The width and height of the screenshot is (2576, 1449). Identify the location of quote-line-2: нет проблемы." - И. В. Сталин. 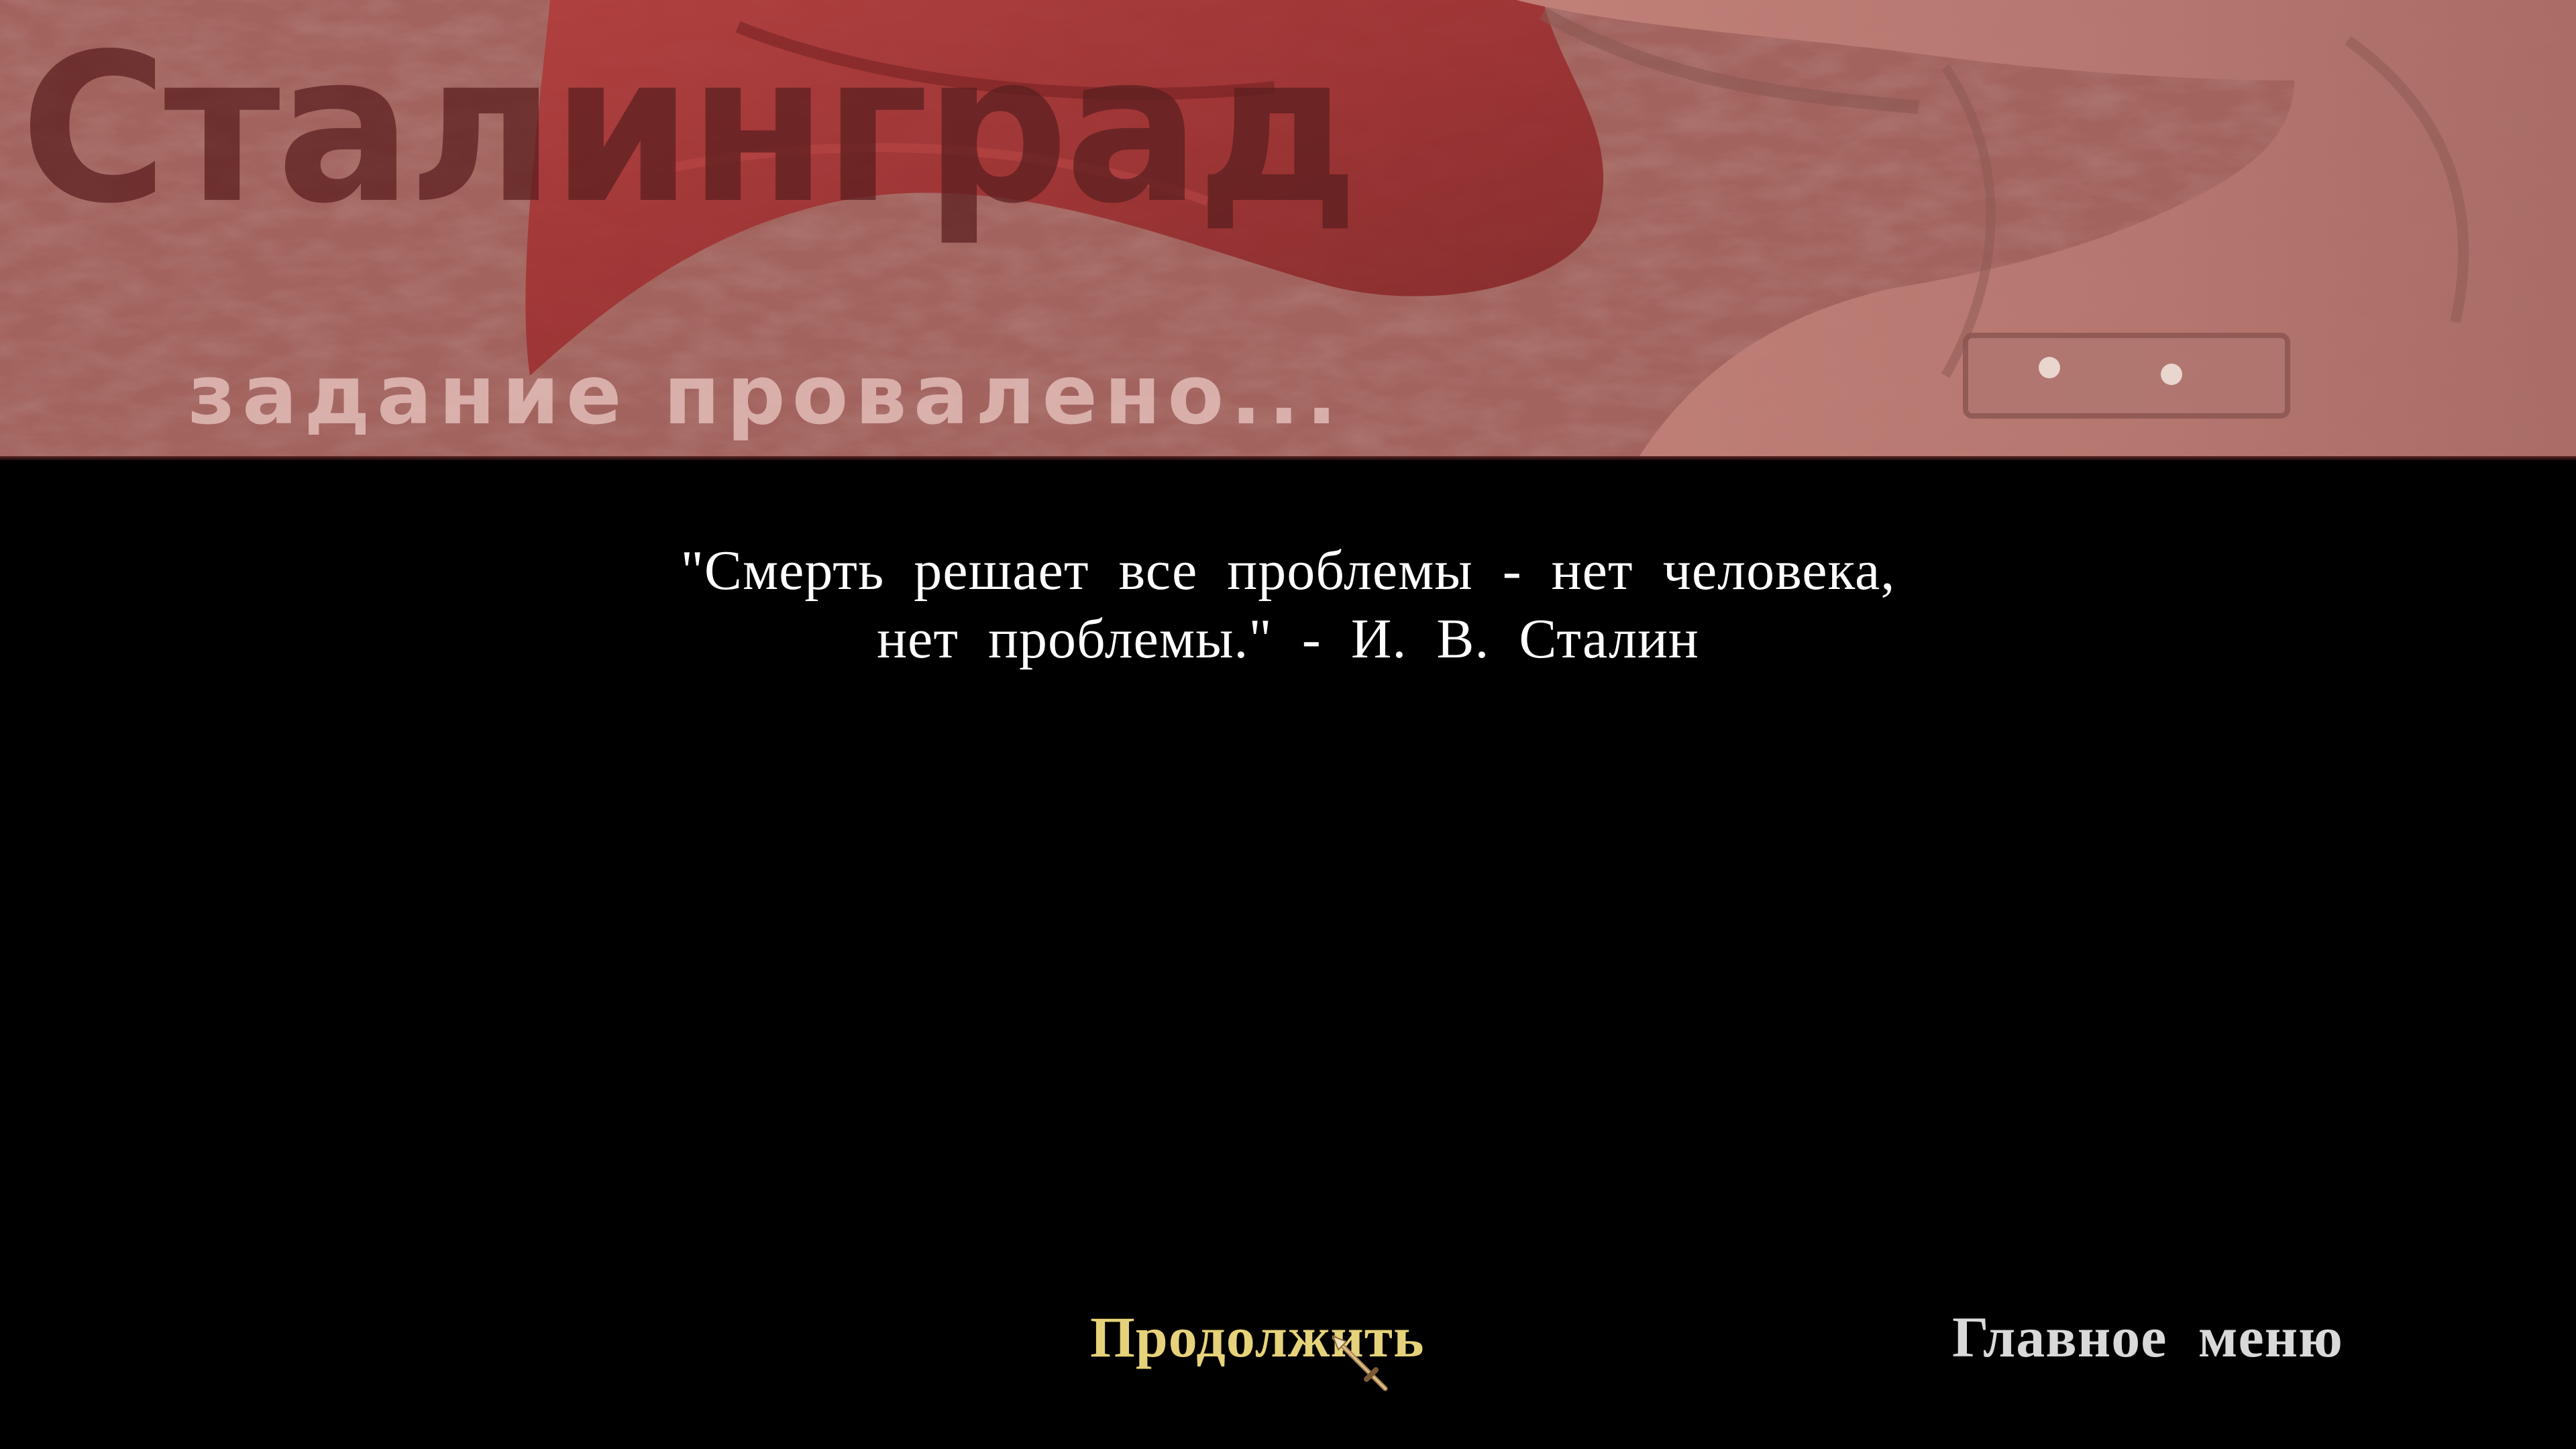
(1288, 639).